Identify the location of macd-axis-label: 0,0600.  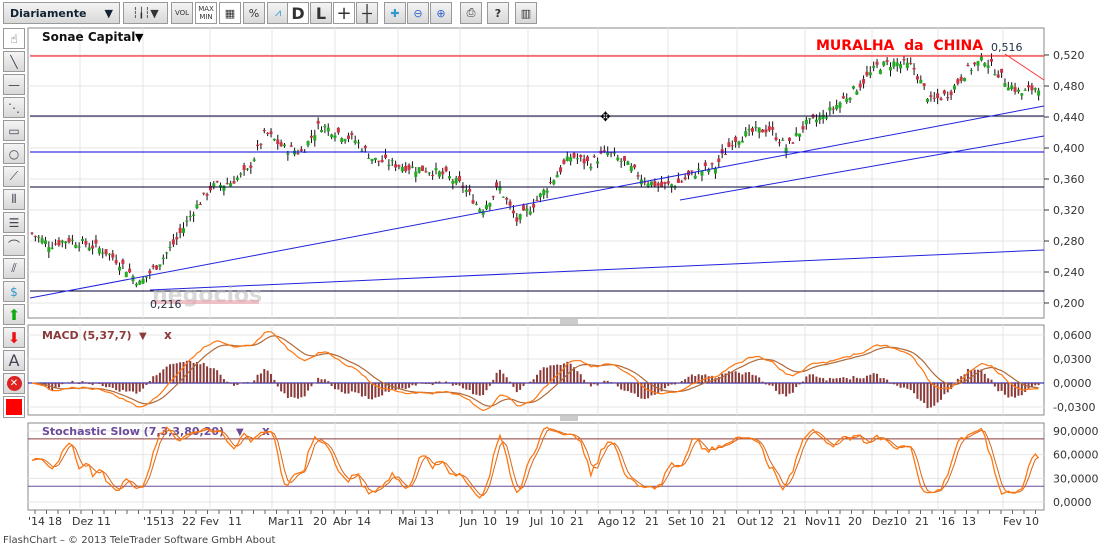
(1072, 335).